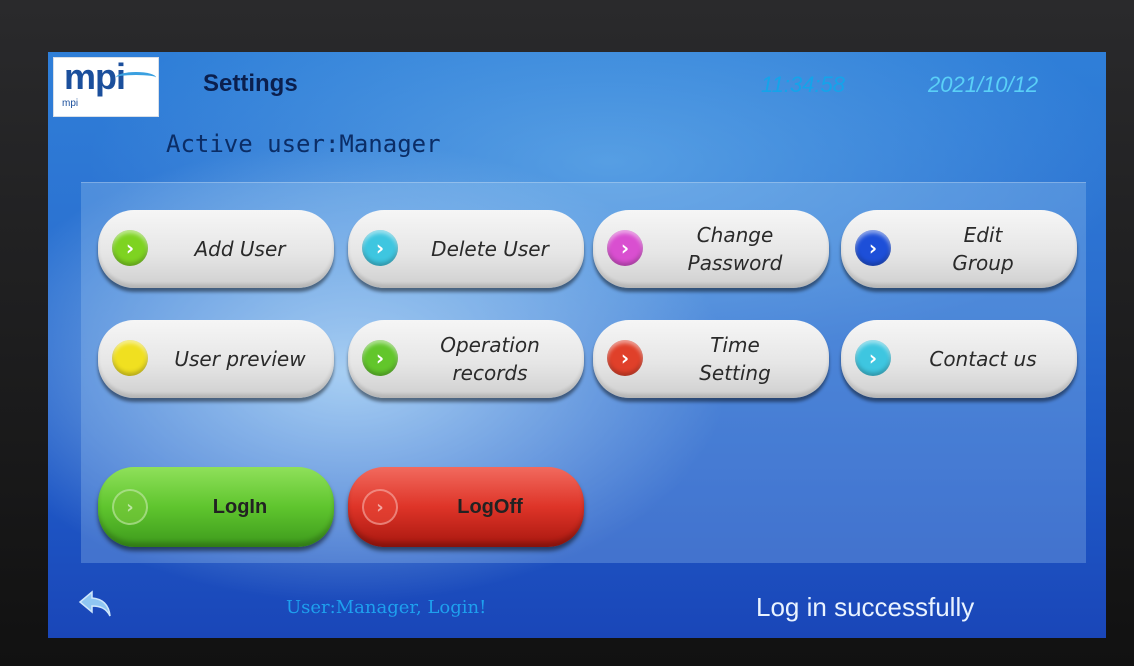  I want to click on logoff-button: › LogOff, so click(466, 507).